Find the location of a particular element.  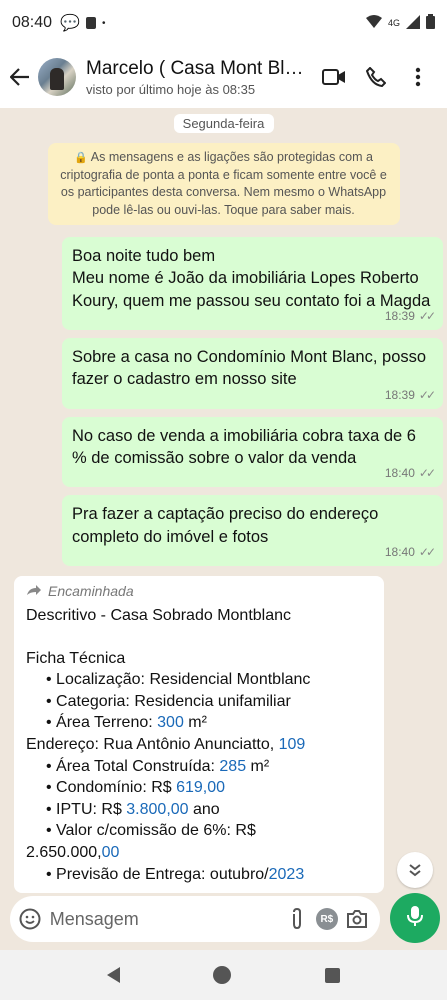

wifi-icon is located at coordinates (373, 23).